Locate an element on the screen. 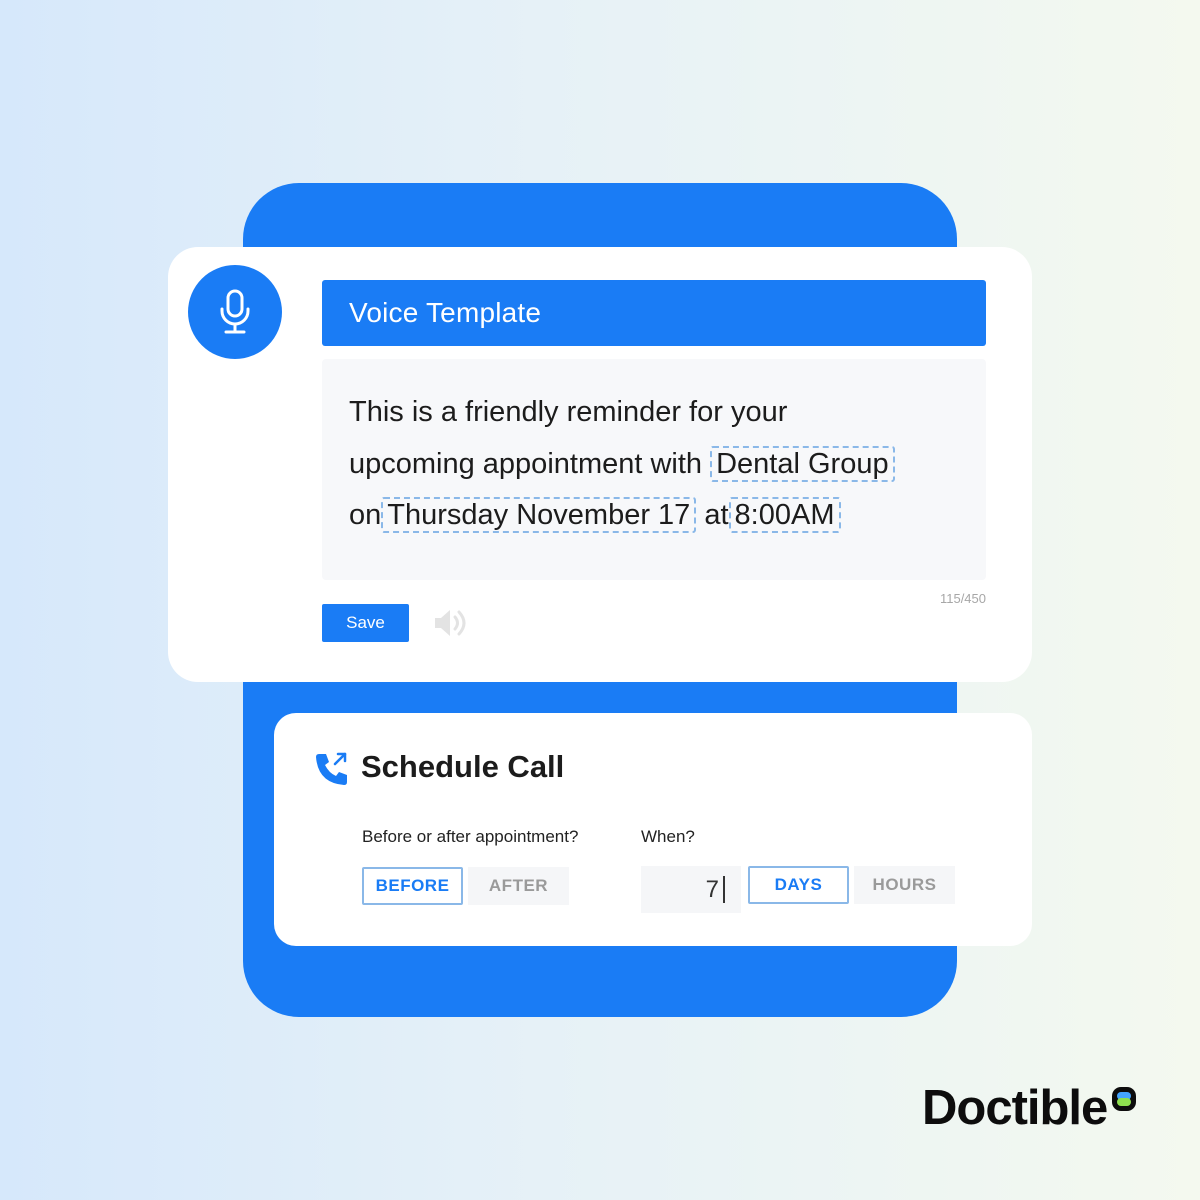  message-line: This is a friendly reminder for your is located at coordinates (667, 413).